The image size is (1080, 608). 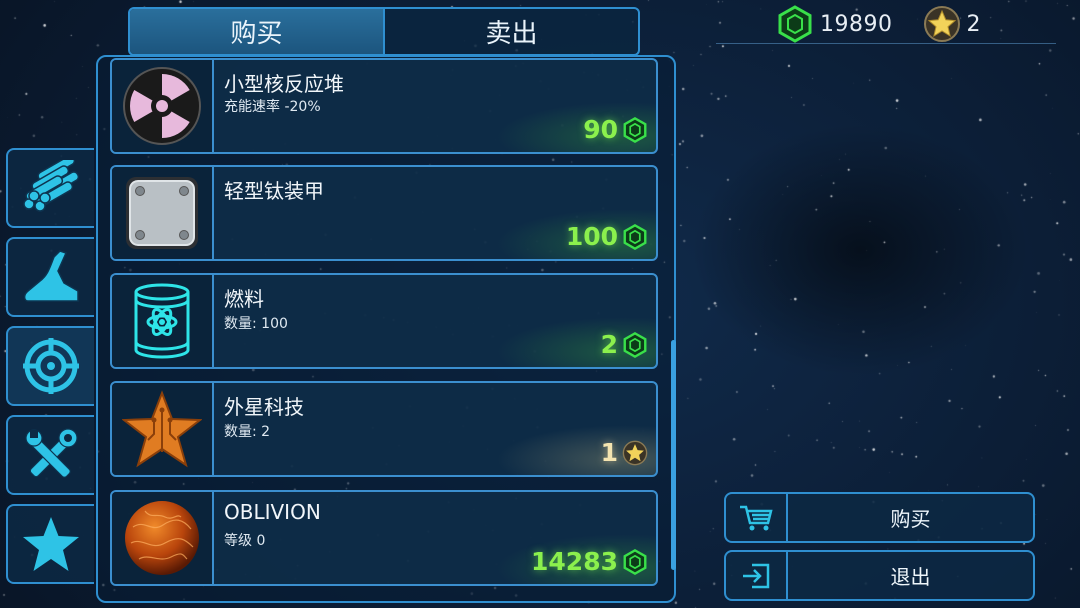 I want to click on list-item-small-reactor: 小型核反应堆 充能速率 -20% 90, so click(x=384, y=106).